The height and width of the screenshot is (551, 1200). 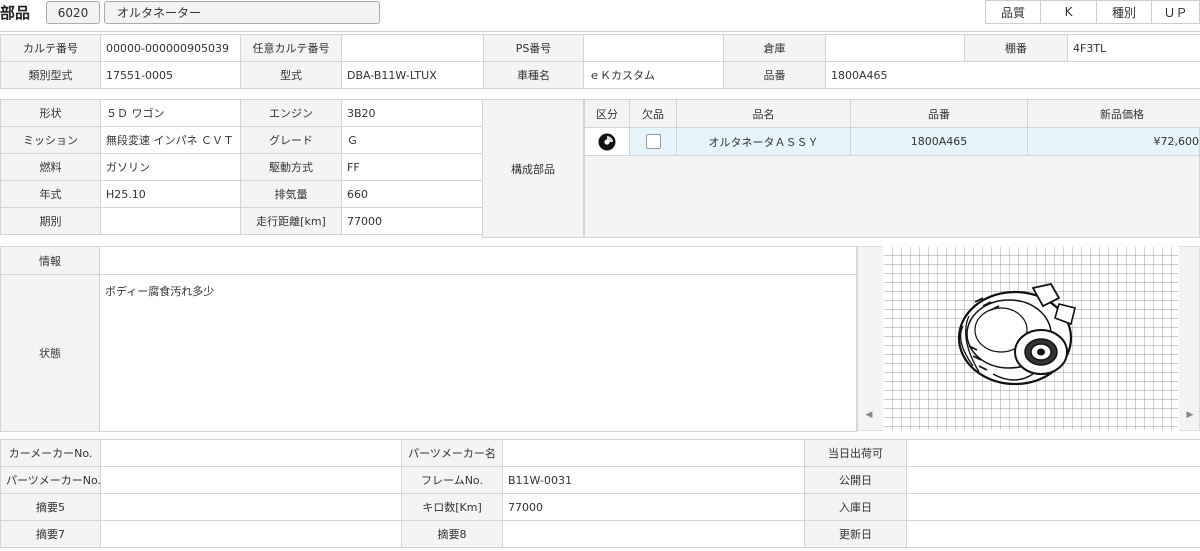 What do you see at coordinates (251, 453) in the screenshot?
I see `car-maker-no-value` at bounding box center [251, 453].